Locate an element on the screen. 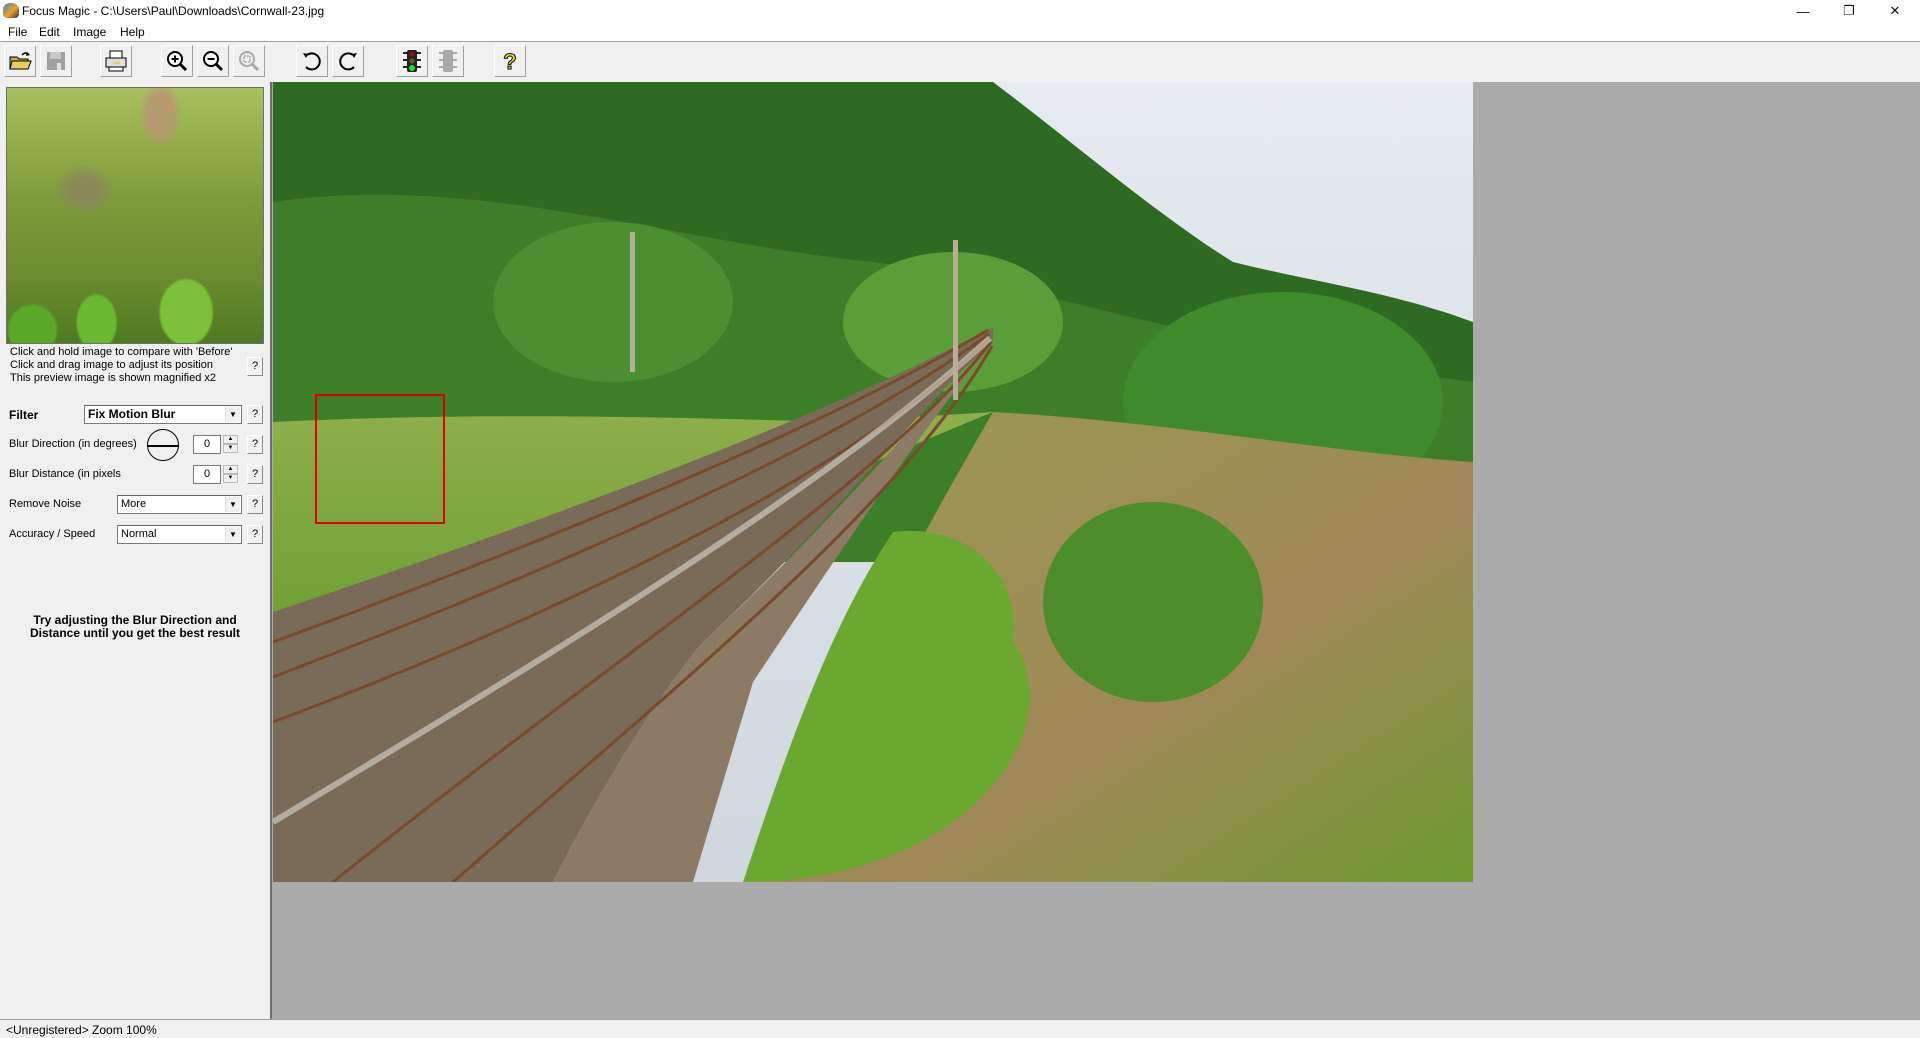  rotate-right-button is located at coordinates (348, 61).